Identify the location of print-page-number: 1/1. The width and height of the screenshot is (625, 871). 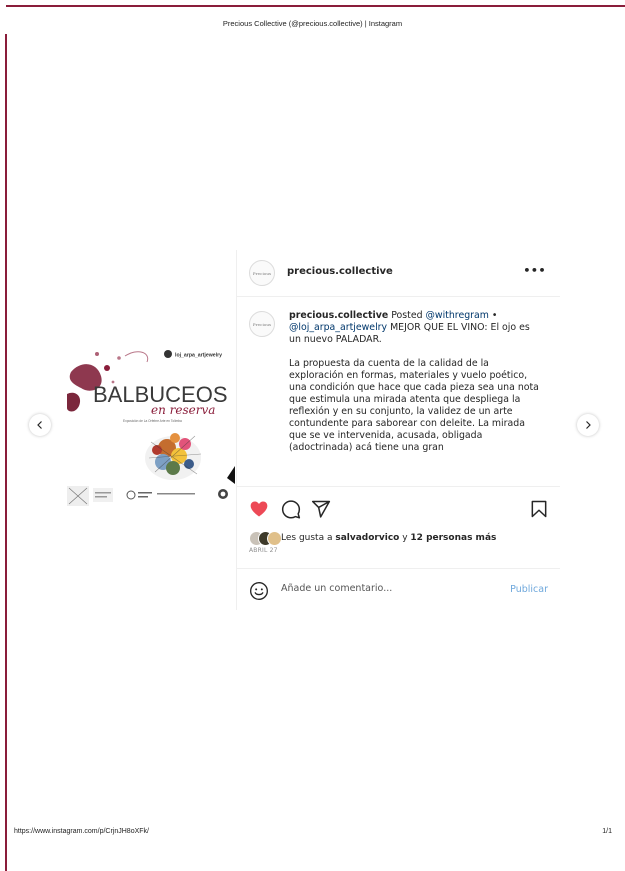
(607, 831).